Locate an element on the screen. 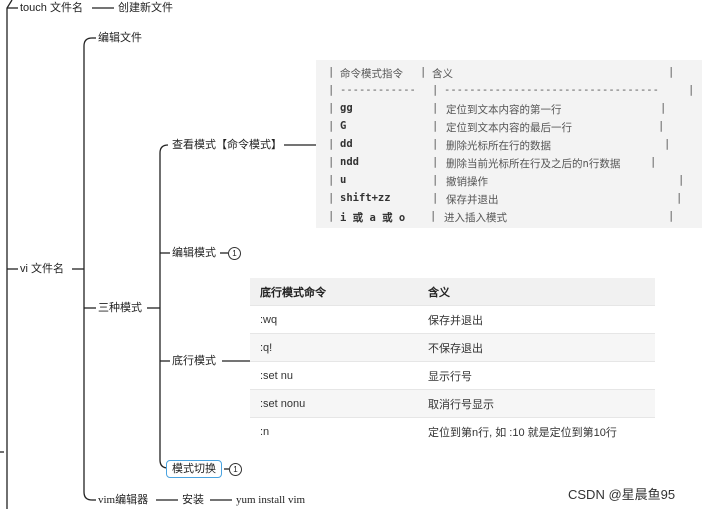  mode-switch-count-badge: 1 is located at coordinates (235, 469).